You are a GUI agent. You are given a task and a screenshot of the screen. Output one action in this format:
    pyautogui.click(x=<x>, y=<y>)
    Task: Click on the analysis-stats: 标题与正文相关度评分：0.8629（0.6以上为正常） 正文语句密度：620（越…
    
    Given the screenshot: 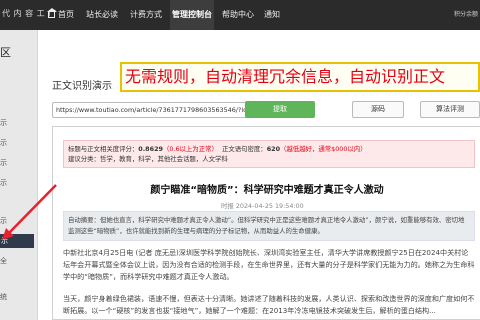 What is the action you would take?
    pyautogui.click(x=269, y=154)
    